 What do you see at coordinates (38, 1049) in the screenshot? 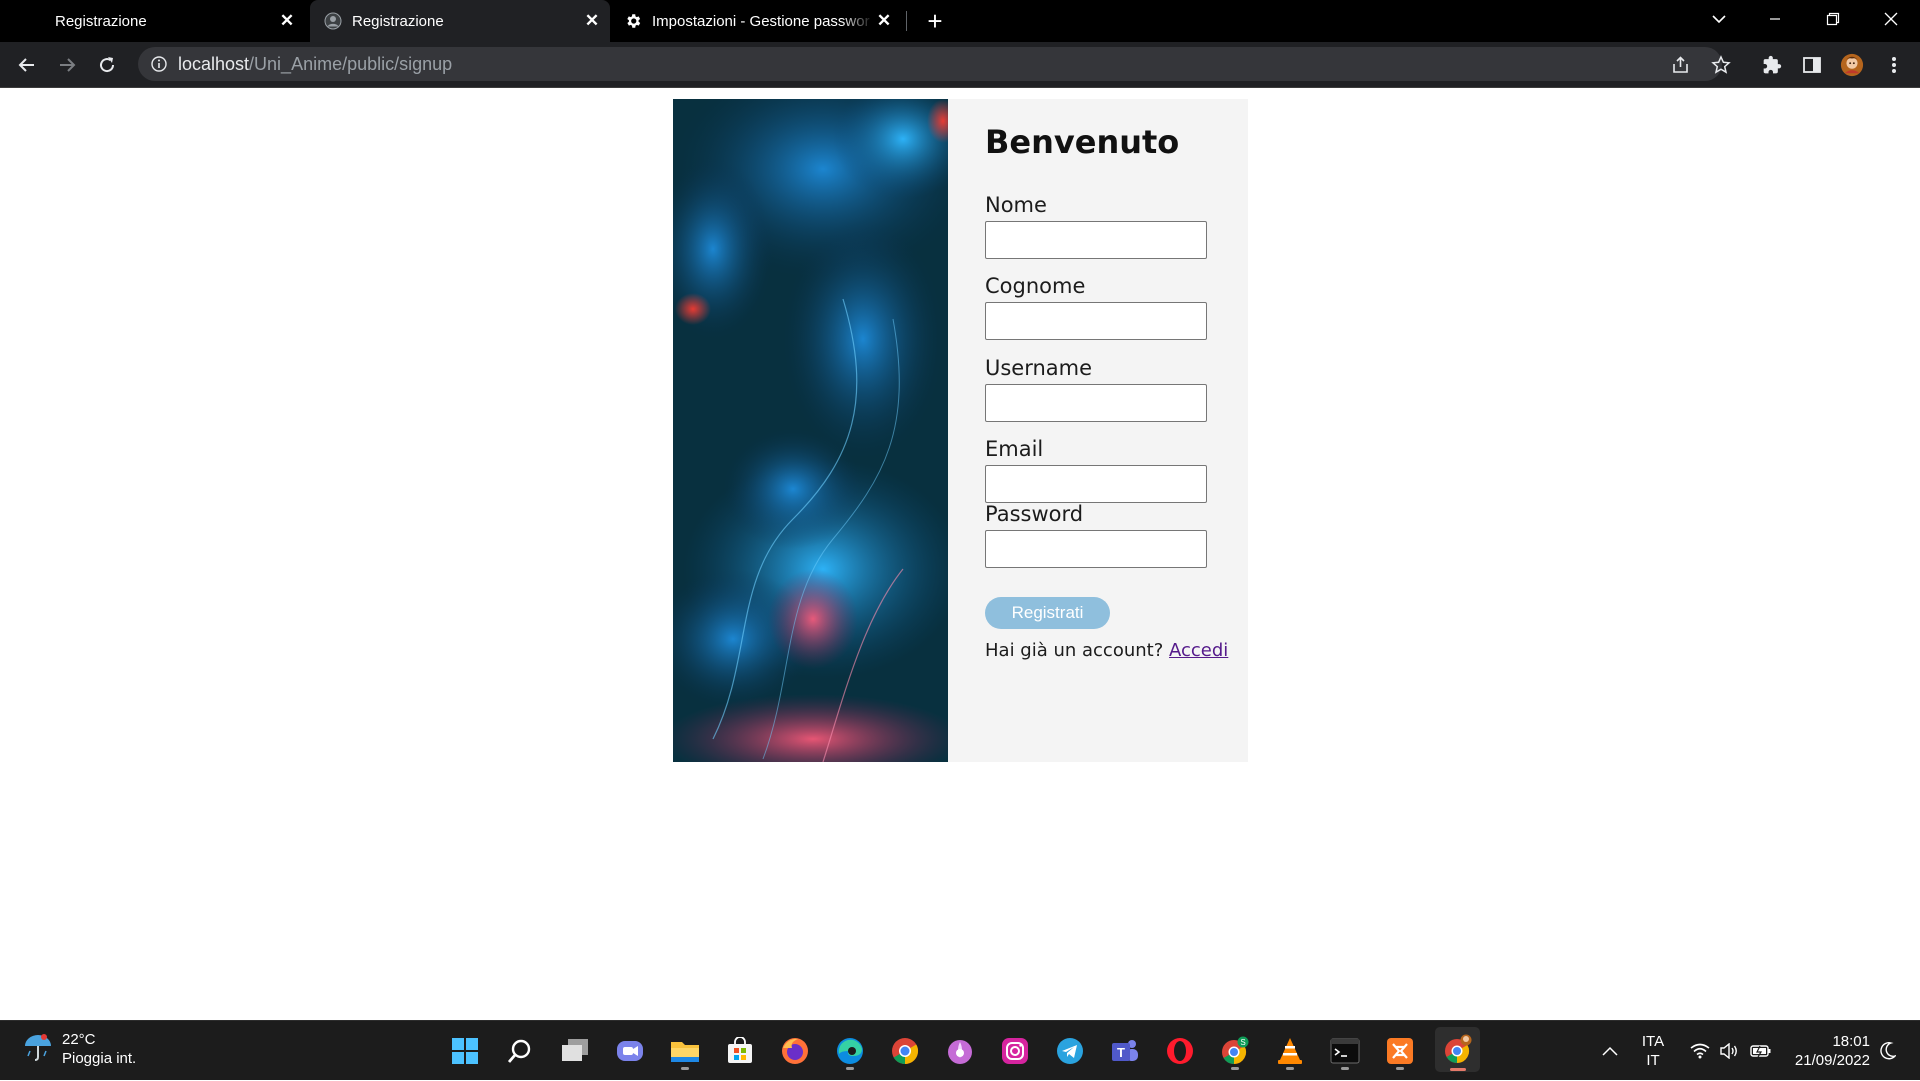
I see `umbrella-rain-icon` at bounding box center [38, 1049].